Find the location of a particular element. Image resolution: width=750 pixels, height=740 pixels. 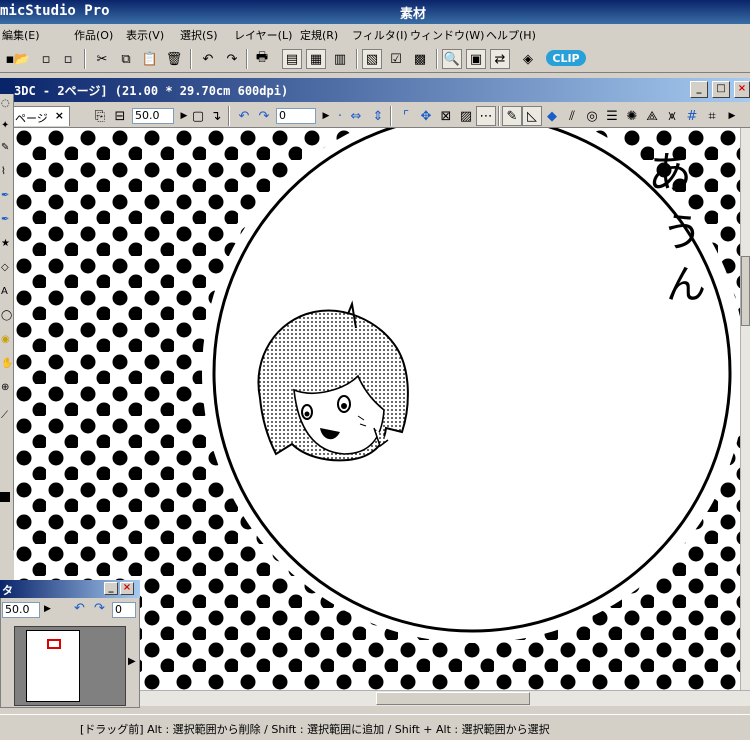

redo-icon: ↷ is located at coordinates (232, 59).